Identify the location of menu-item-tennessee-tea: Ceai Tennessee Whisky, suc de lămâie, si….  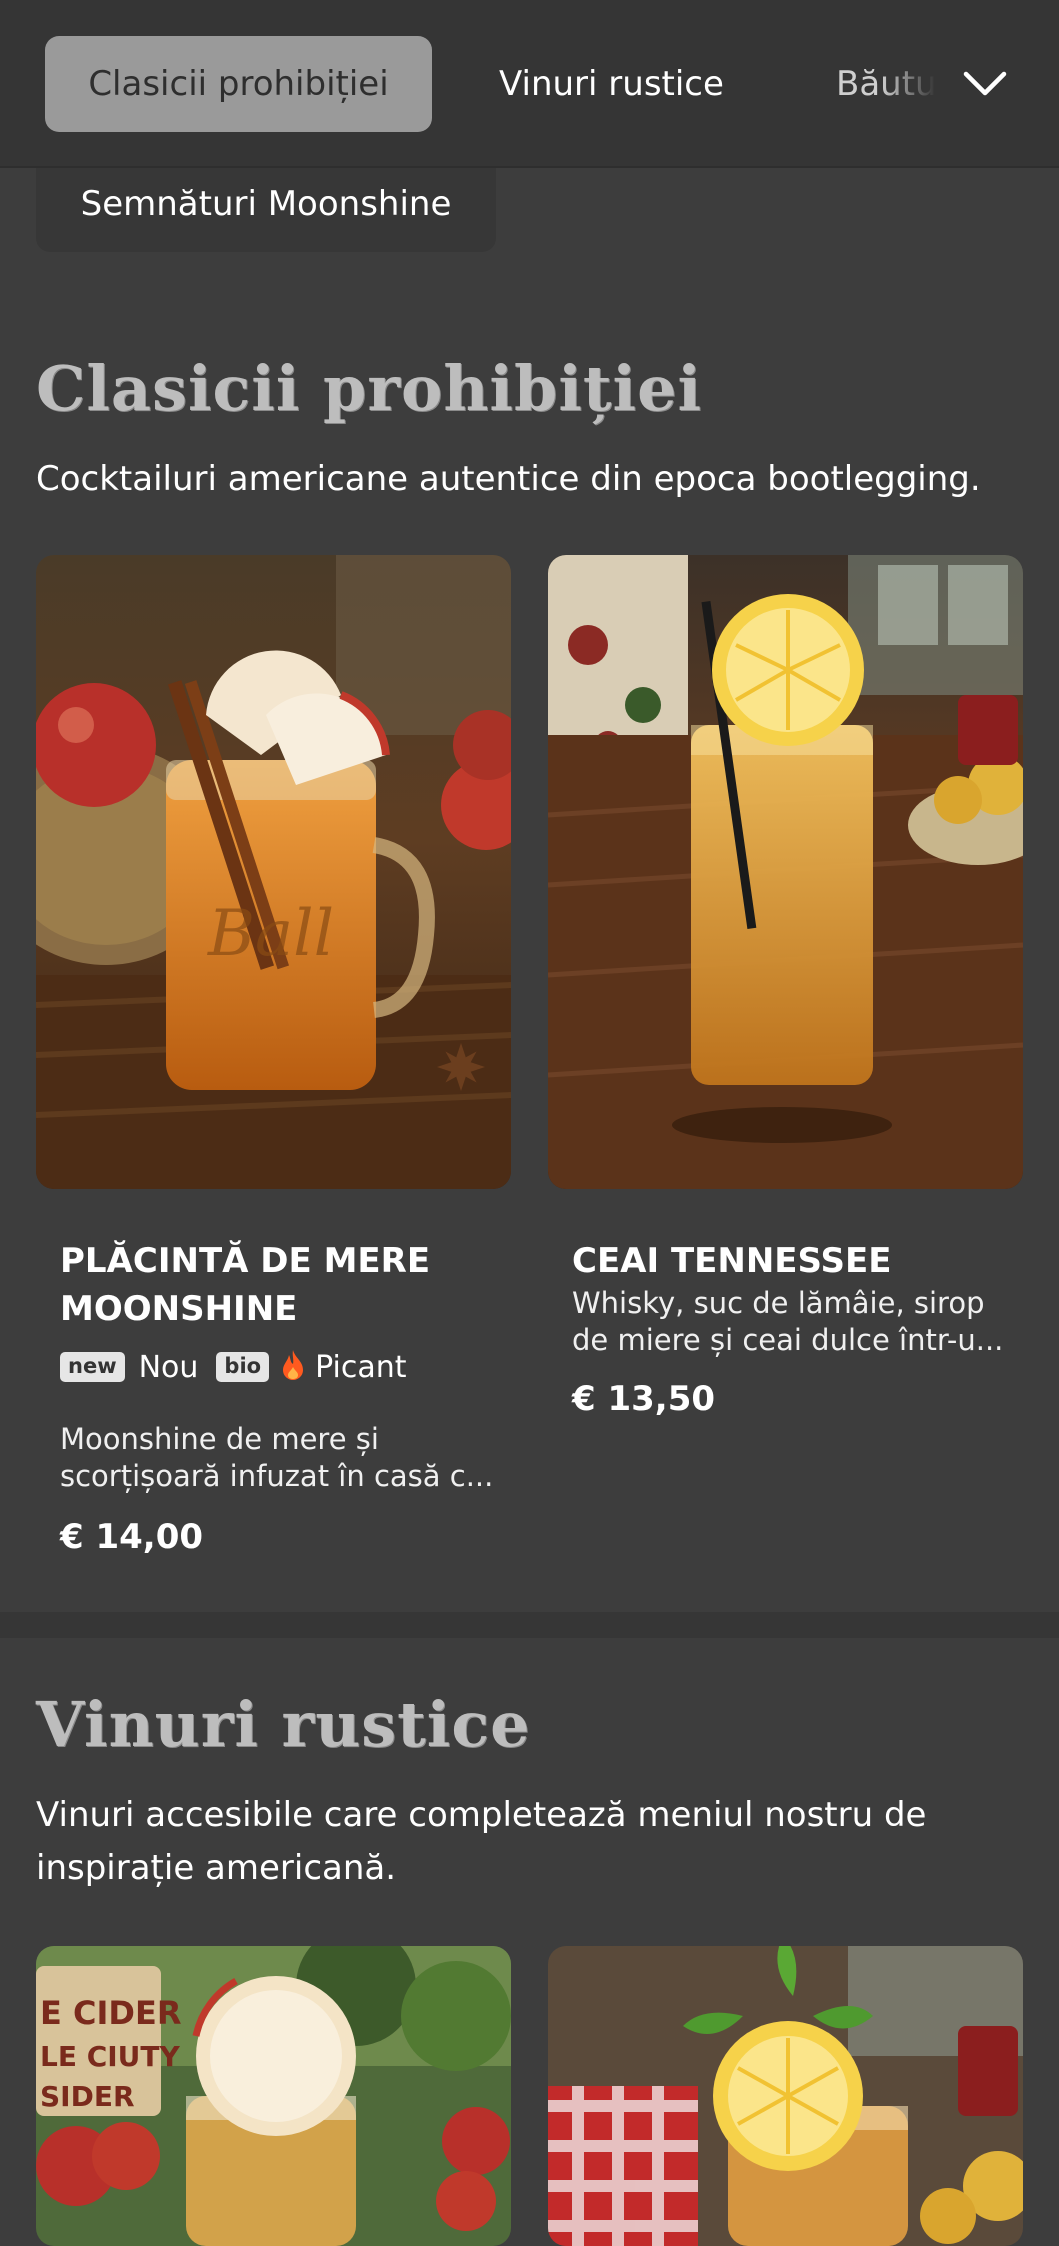
(792, 1328).